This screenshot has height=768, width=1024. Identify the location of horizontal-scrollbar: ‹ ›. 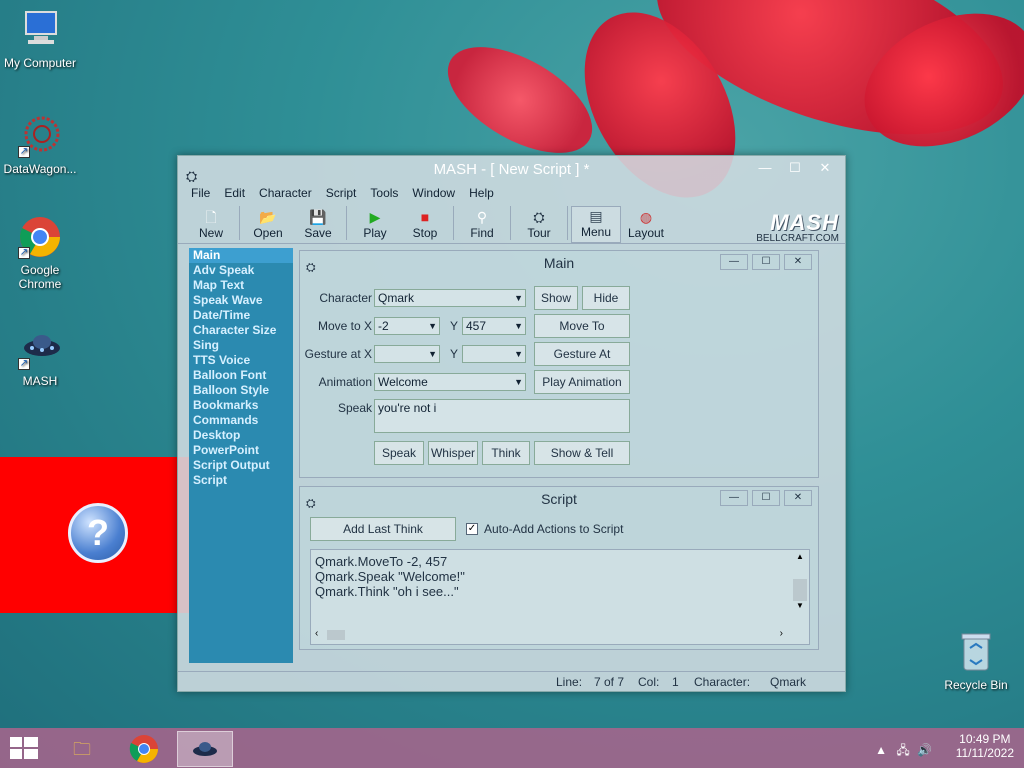
(548, 635).